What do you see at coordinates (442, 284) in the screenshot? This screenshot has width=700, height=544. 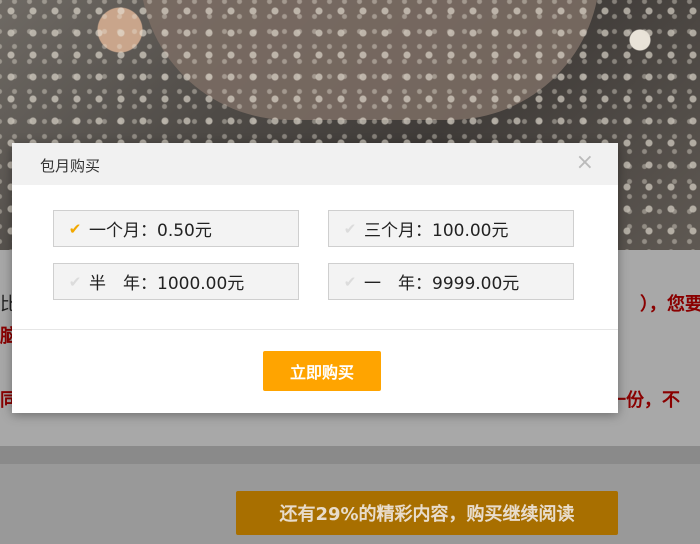 I see `plan-option-label: 一 年：9999.00元` at bounding box center [442, 284].